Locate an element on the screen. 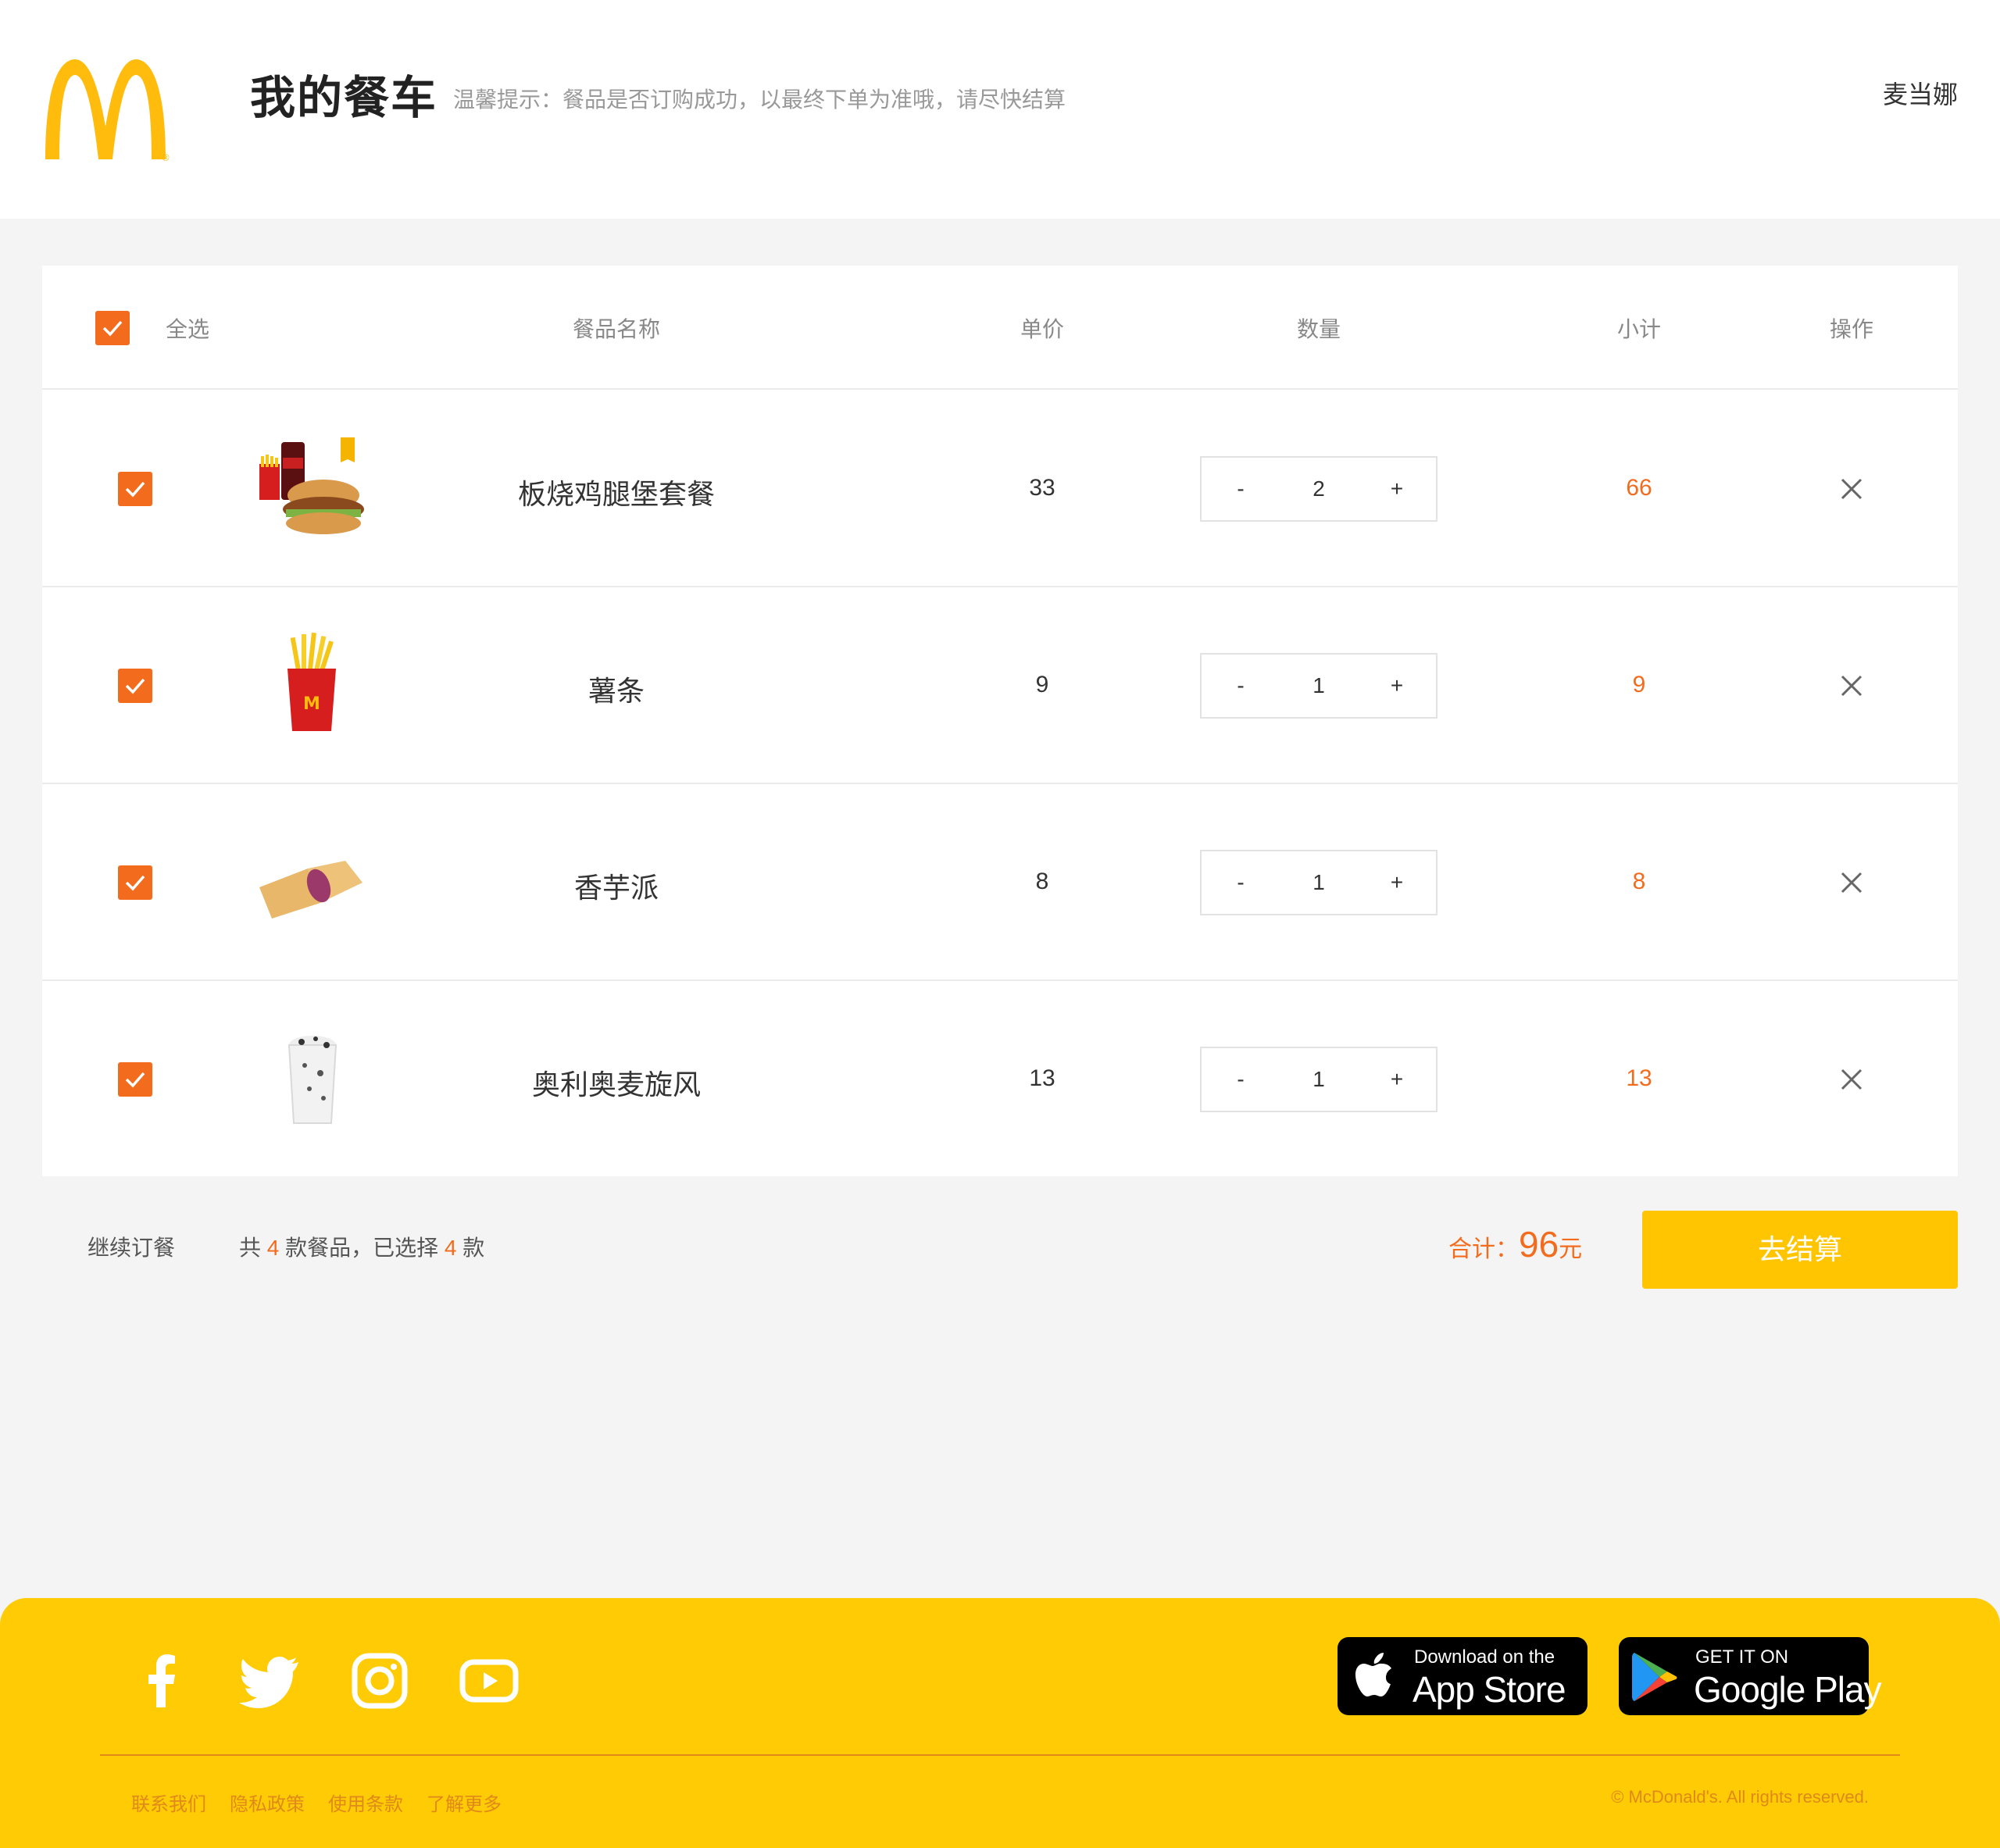 This screenshot has width=2000, height=1848. count-suffix: 款 is located at coordinates (470, 1248).